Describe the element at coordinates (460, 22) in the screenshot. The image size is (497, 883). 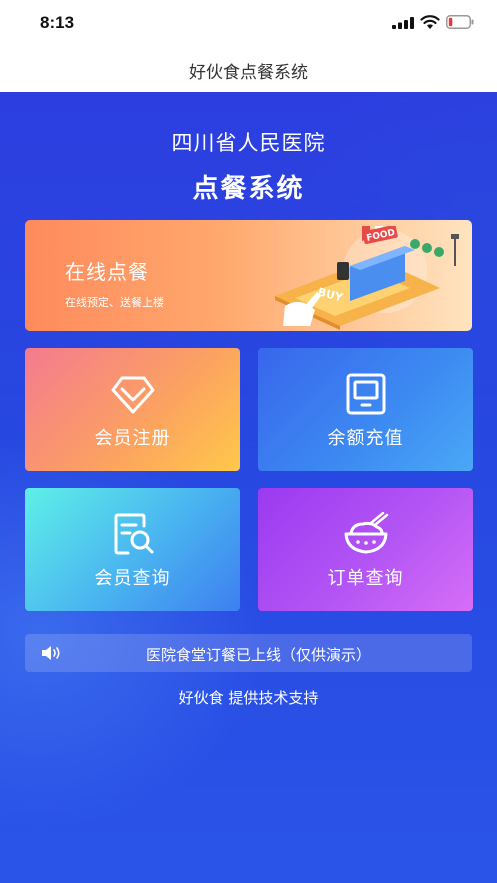
I see `battery-low-icon` at that location.